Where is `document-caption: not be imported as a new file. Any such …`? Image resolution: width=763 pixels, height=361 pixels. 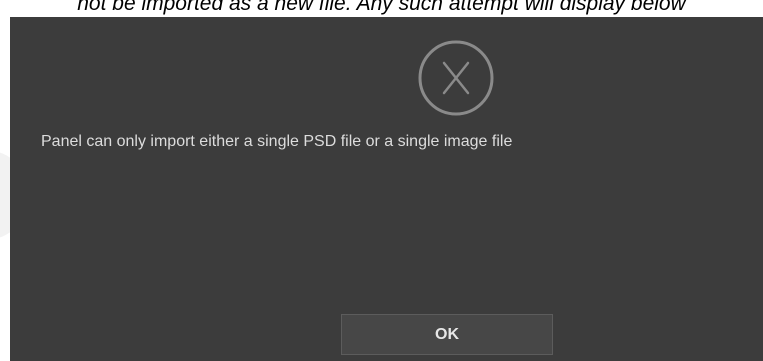
document-caption: not be imported as a new file. Any such … is located at coordinates (381, 7).